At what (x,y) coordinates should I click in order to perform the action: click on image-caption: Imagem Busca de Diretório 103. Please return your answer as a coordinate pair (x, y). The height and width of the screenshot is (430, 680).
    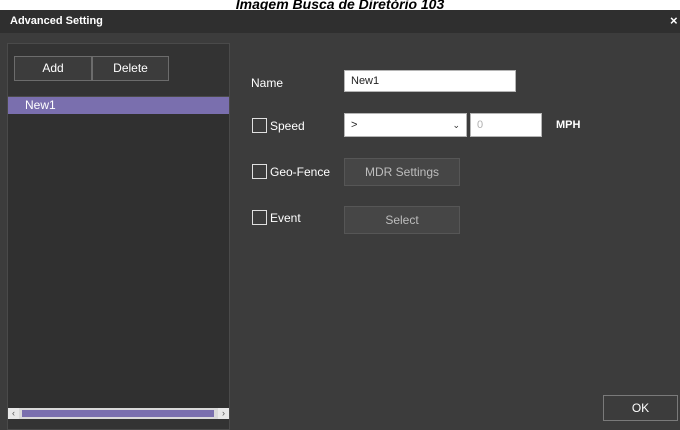
    Looking at the image, I should click on (340, 5).